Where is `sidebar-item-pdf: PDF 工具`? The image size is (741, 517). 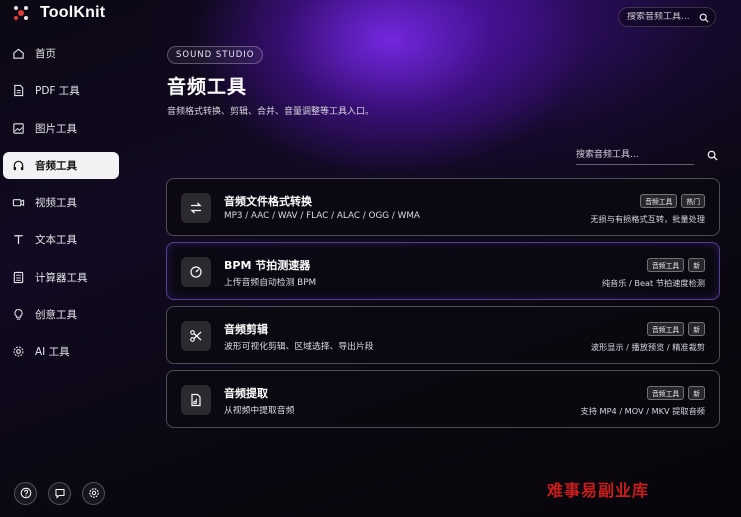
sidebar-item-pdf: PDF 工具 is located at coordinates (61, 90).